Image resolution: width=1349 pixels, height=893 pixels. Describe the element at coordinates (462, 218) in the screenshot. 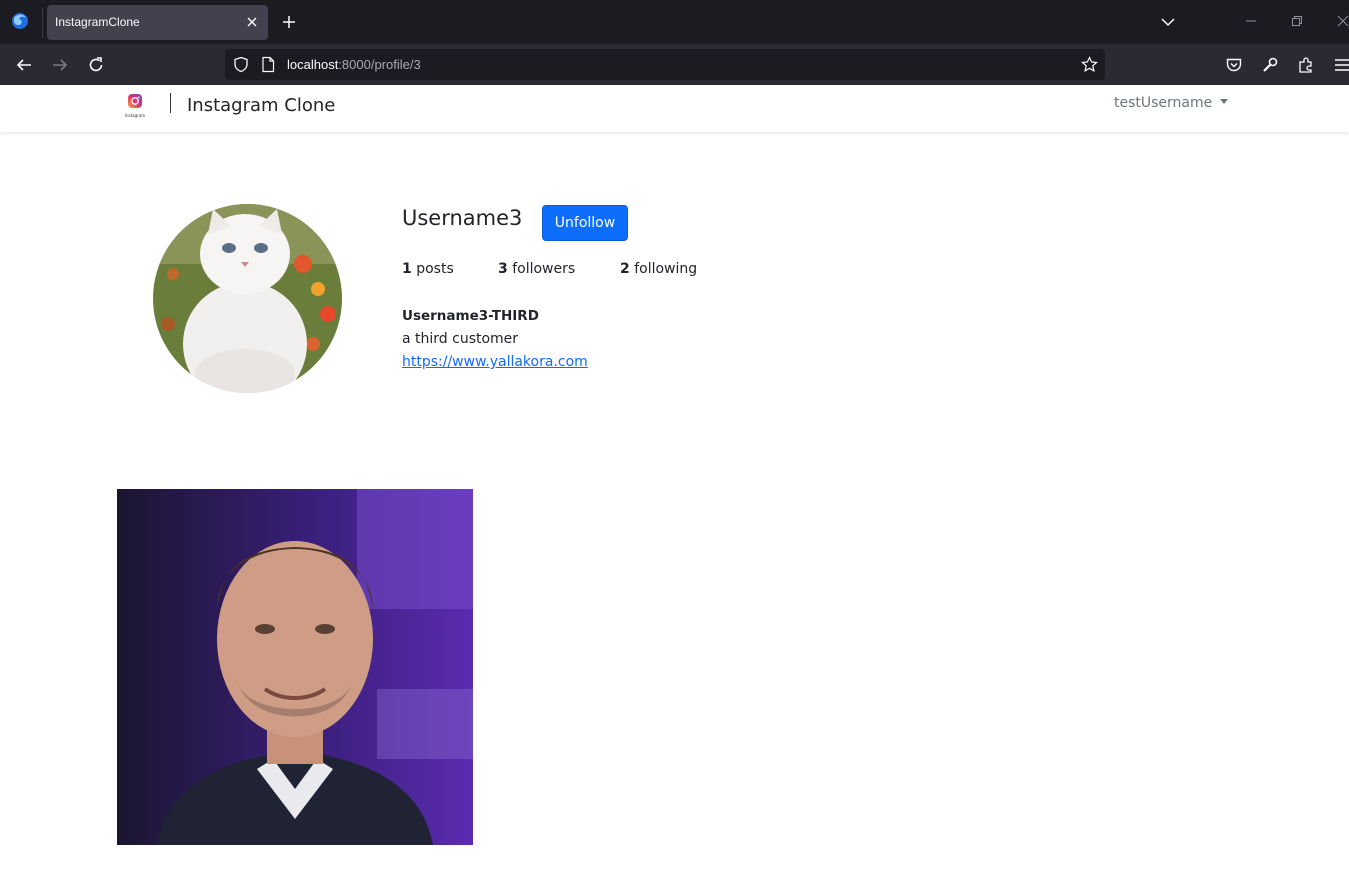

I see `profile-username: Username3` at that location.